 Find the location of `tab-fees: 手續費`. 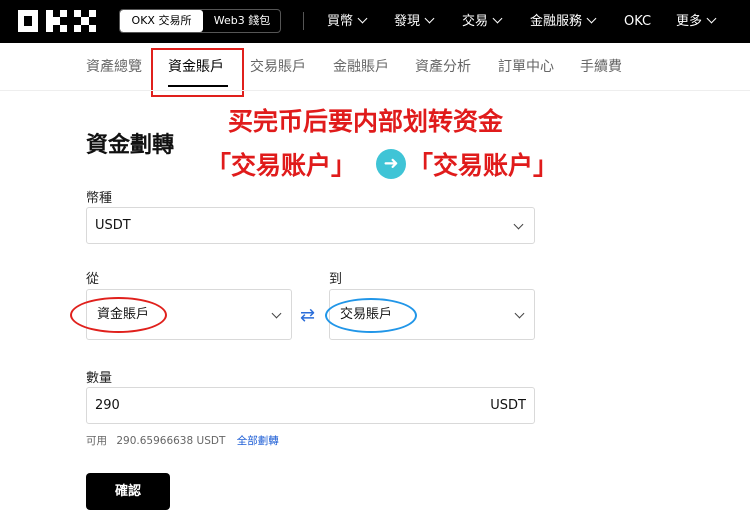

tab-fees: 手續費 is located at coordinates (601, 66).